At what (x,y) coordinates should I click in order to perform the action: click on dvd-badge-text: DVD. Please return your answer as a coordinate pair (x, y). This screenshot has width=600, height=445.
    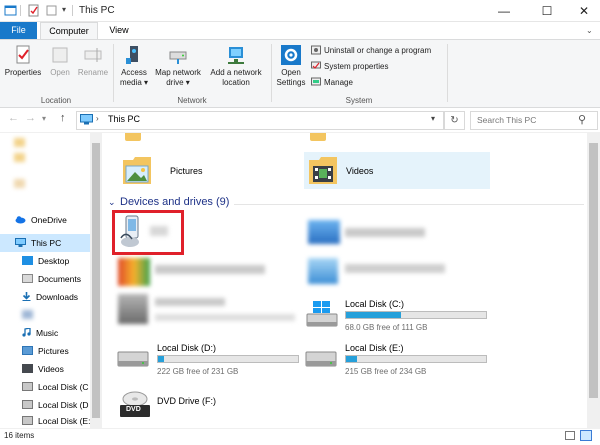
    Looking at the image, I should click on (133, 409).